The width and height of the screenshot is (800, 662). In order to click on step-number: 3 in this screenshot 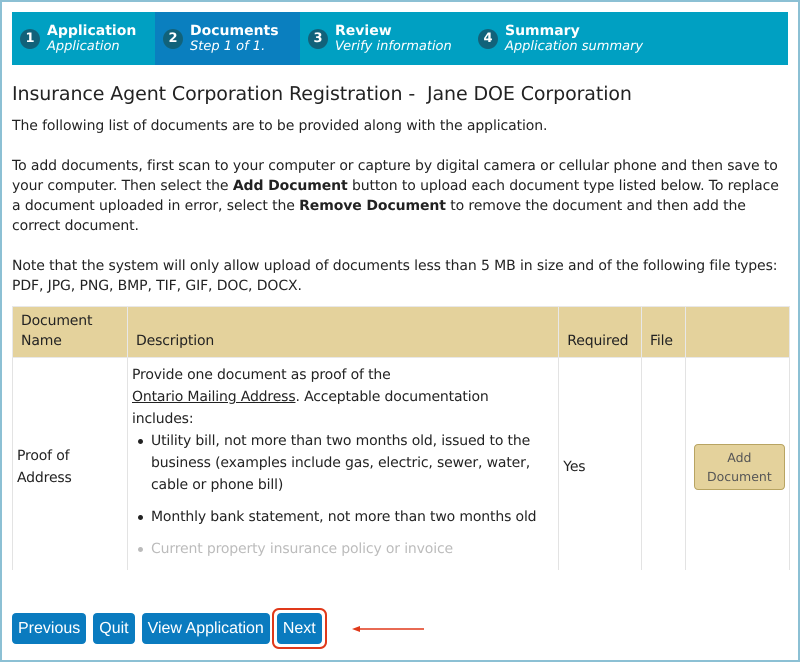, I will do `click(318, 38)`.